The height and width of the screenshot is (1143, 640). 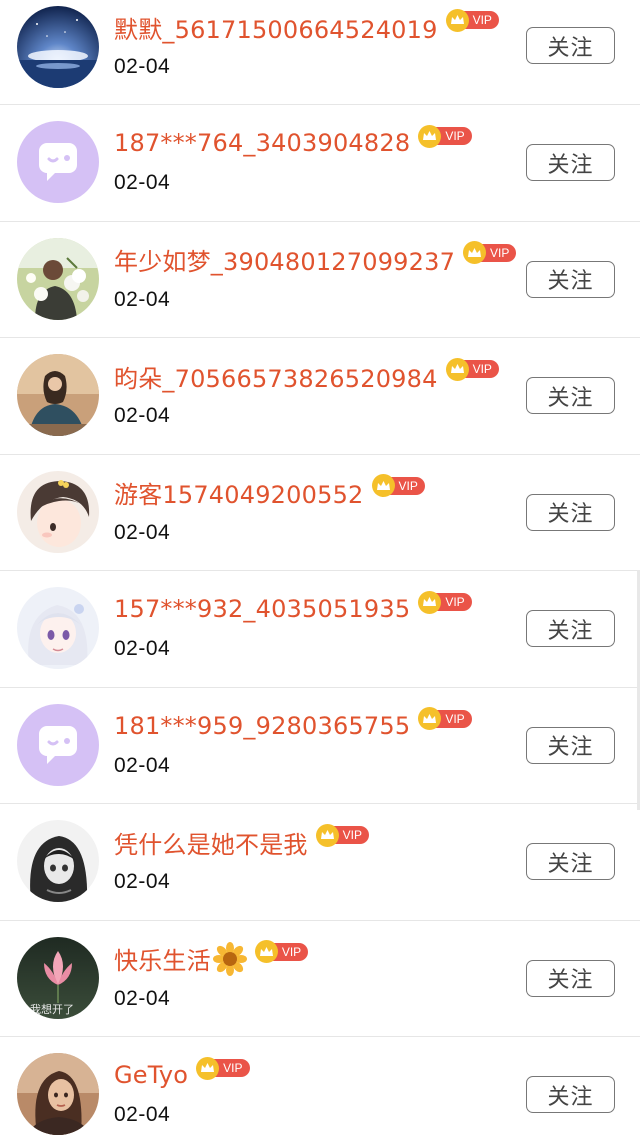 I want to click on username: 年少如梦_390480127099237, so click(x=284, y=259).